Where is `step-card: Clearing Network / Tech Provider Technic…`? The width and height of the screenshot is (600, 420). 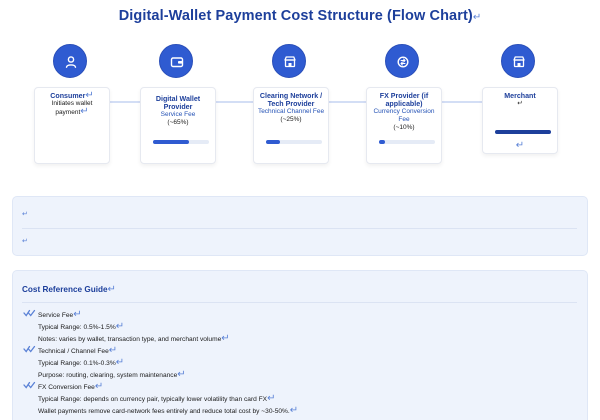
step-card: Clearing Network / Tech Provider Technic… is located at coordinates (291, 125).